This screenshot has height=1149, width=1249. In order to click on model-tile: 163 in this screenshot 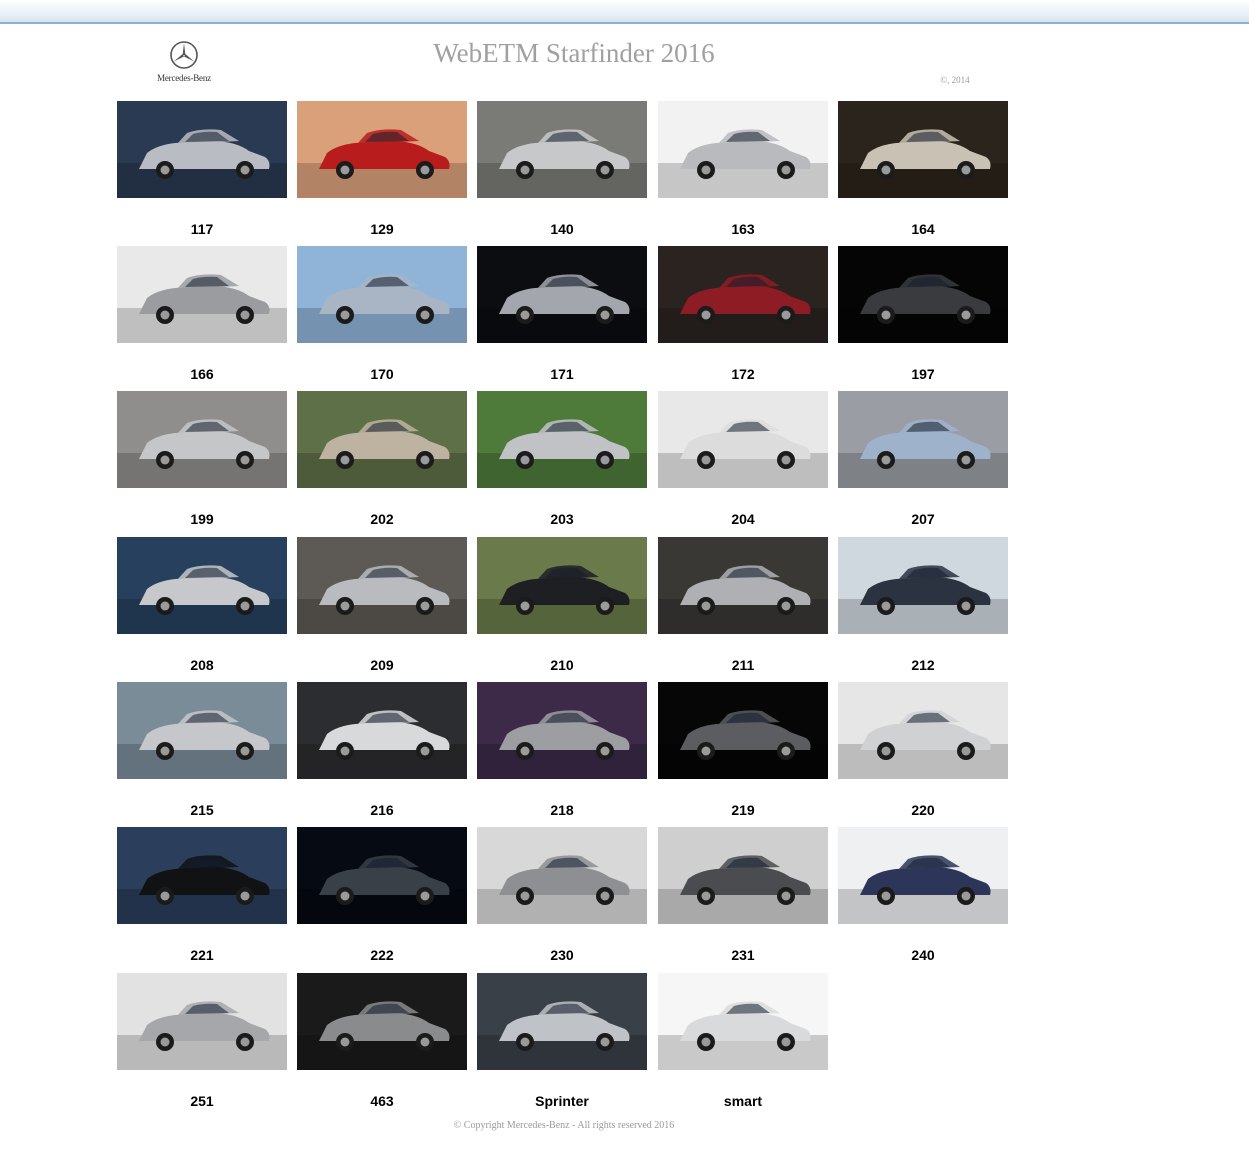, I will do `click(743, 169)`.